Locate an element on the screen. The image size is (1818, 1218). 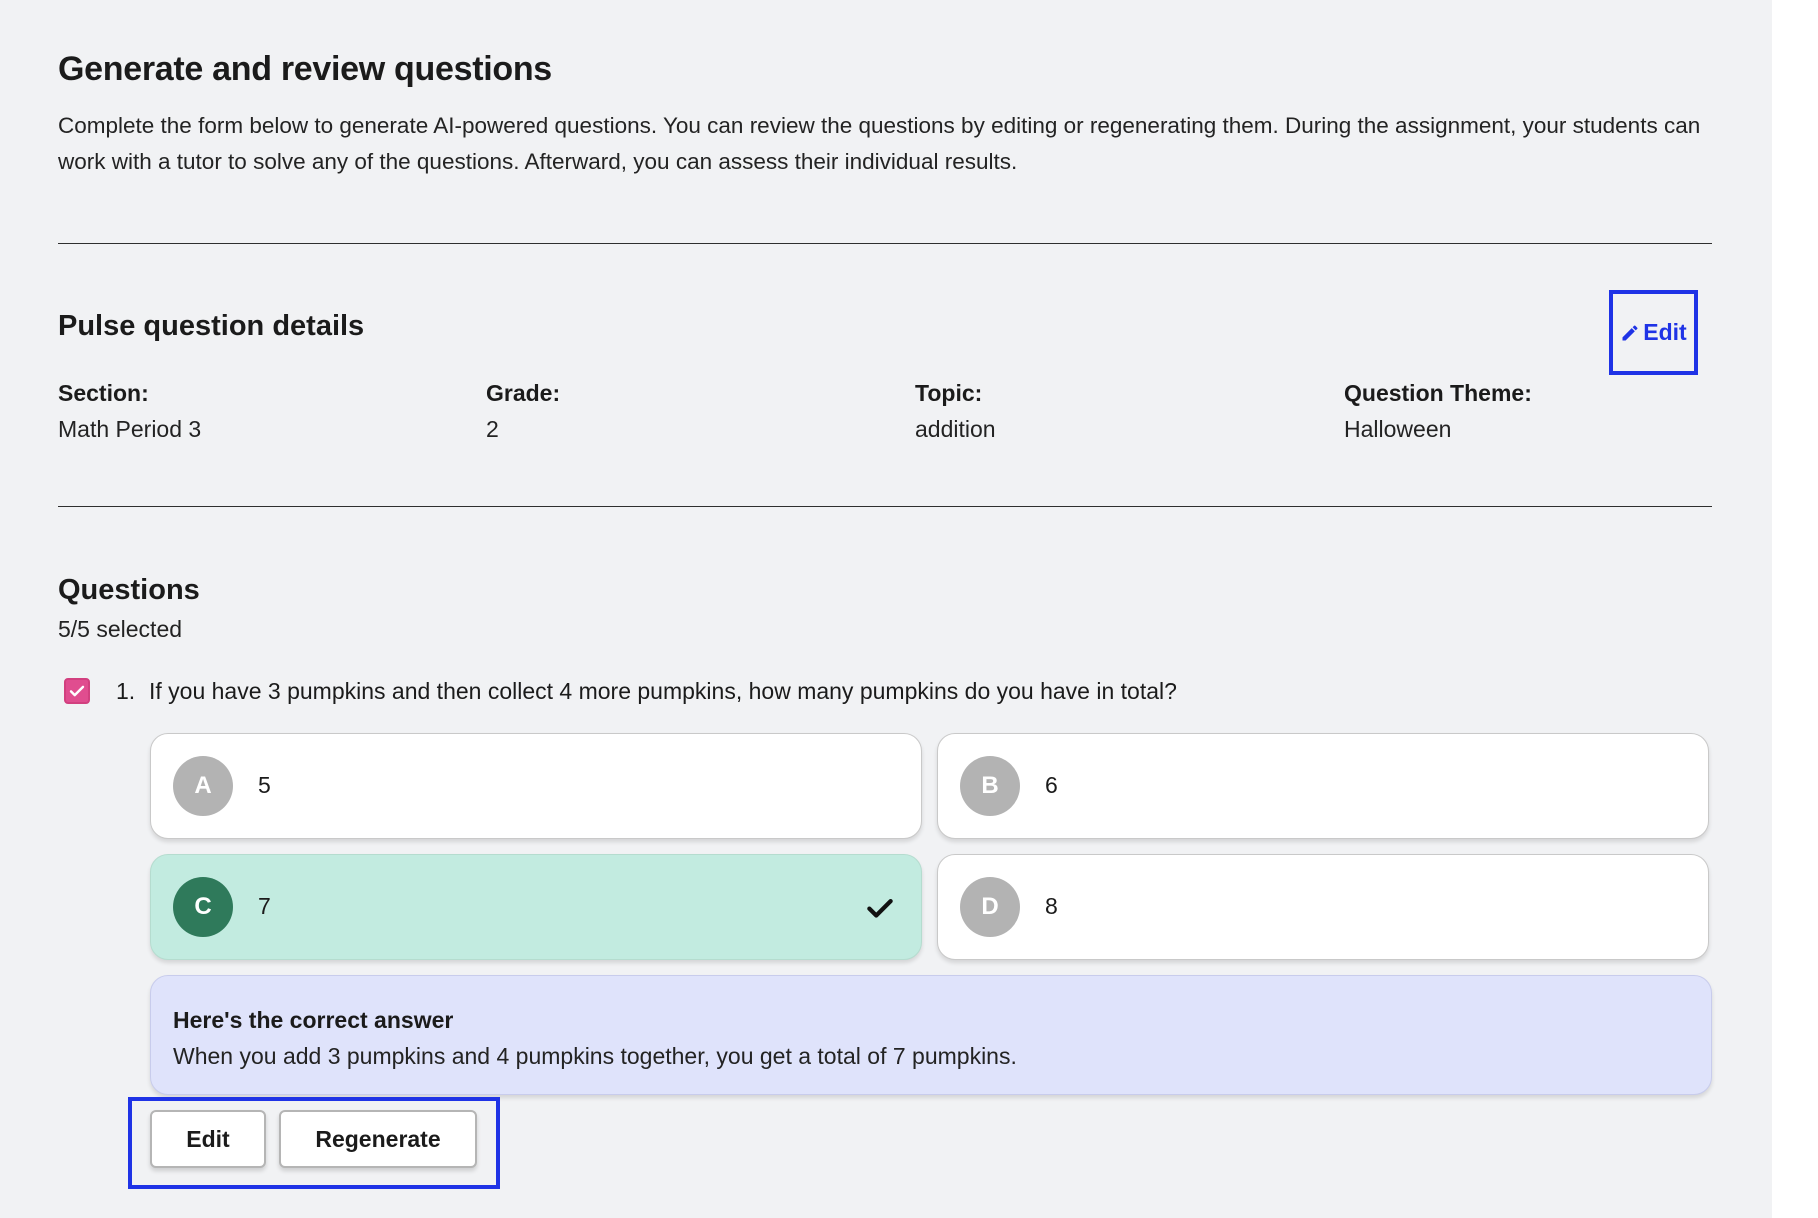
choice-text: 7 is located at coordinates (264, 906).